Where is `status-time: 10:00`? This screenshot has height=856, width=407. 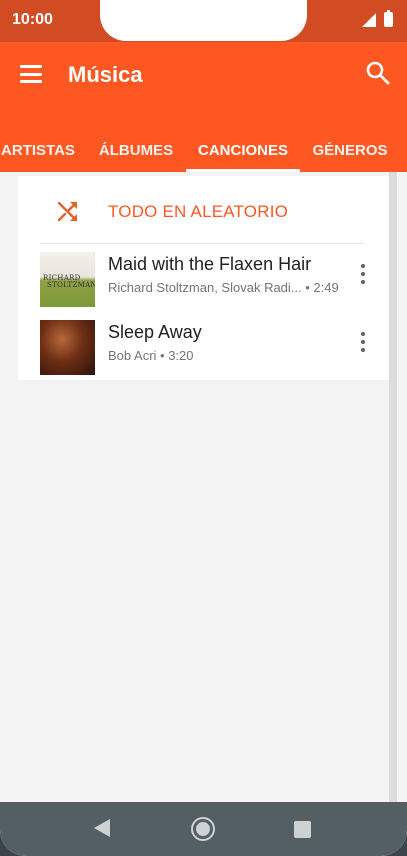
status-time: 10:00 is located at coordinates (32, 19).